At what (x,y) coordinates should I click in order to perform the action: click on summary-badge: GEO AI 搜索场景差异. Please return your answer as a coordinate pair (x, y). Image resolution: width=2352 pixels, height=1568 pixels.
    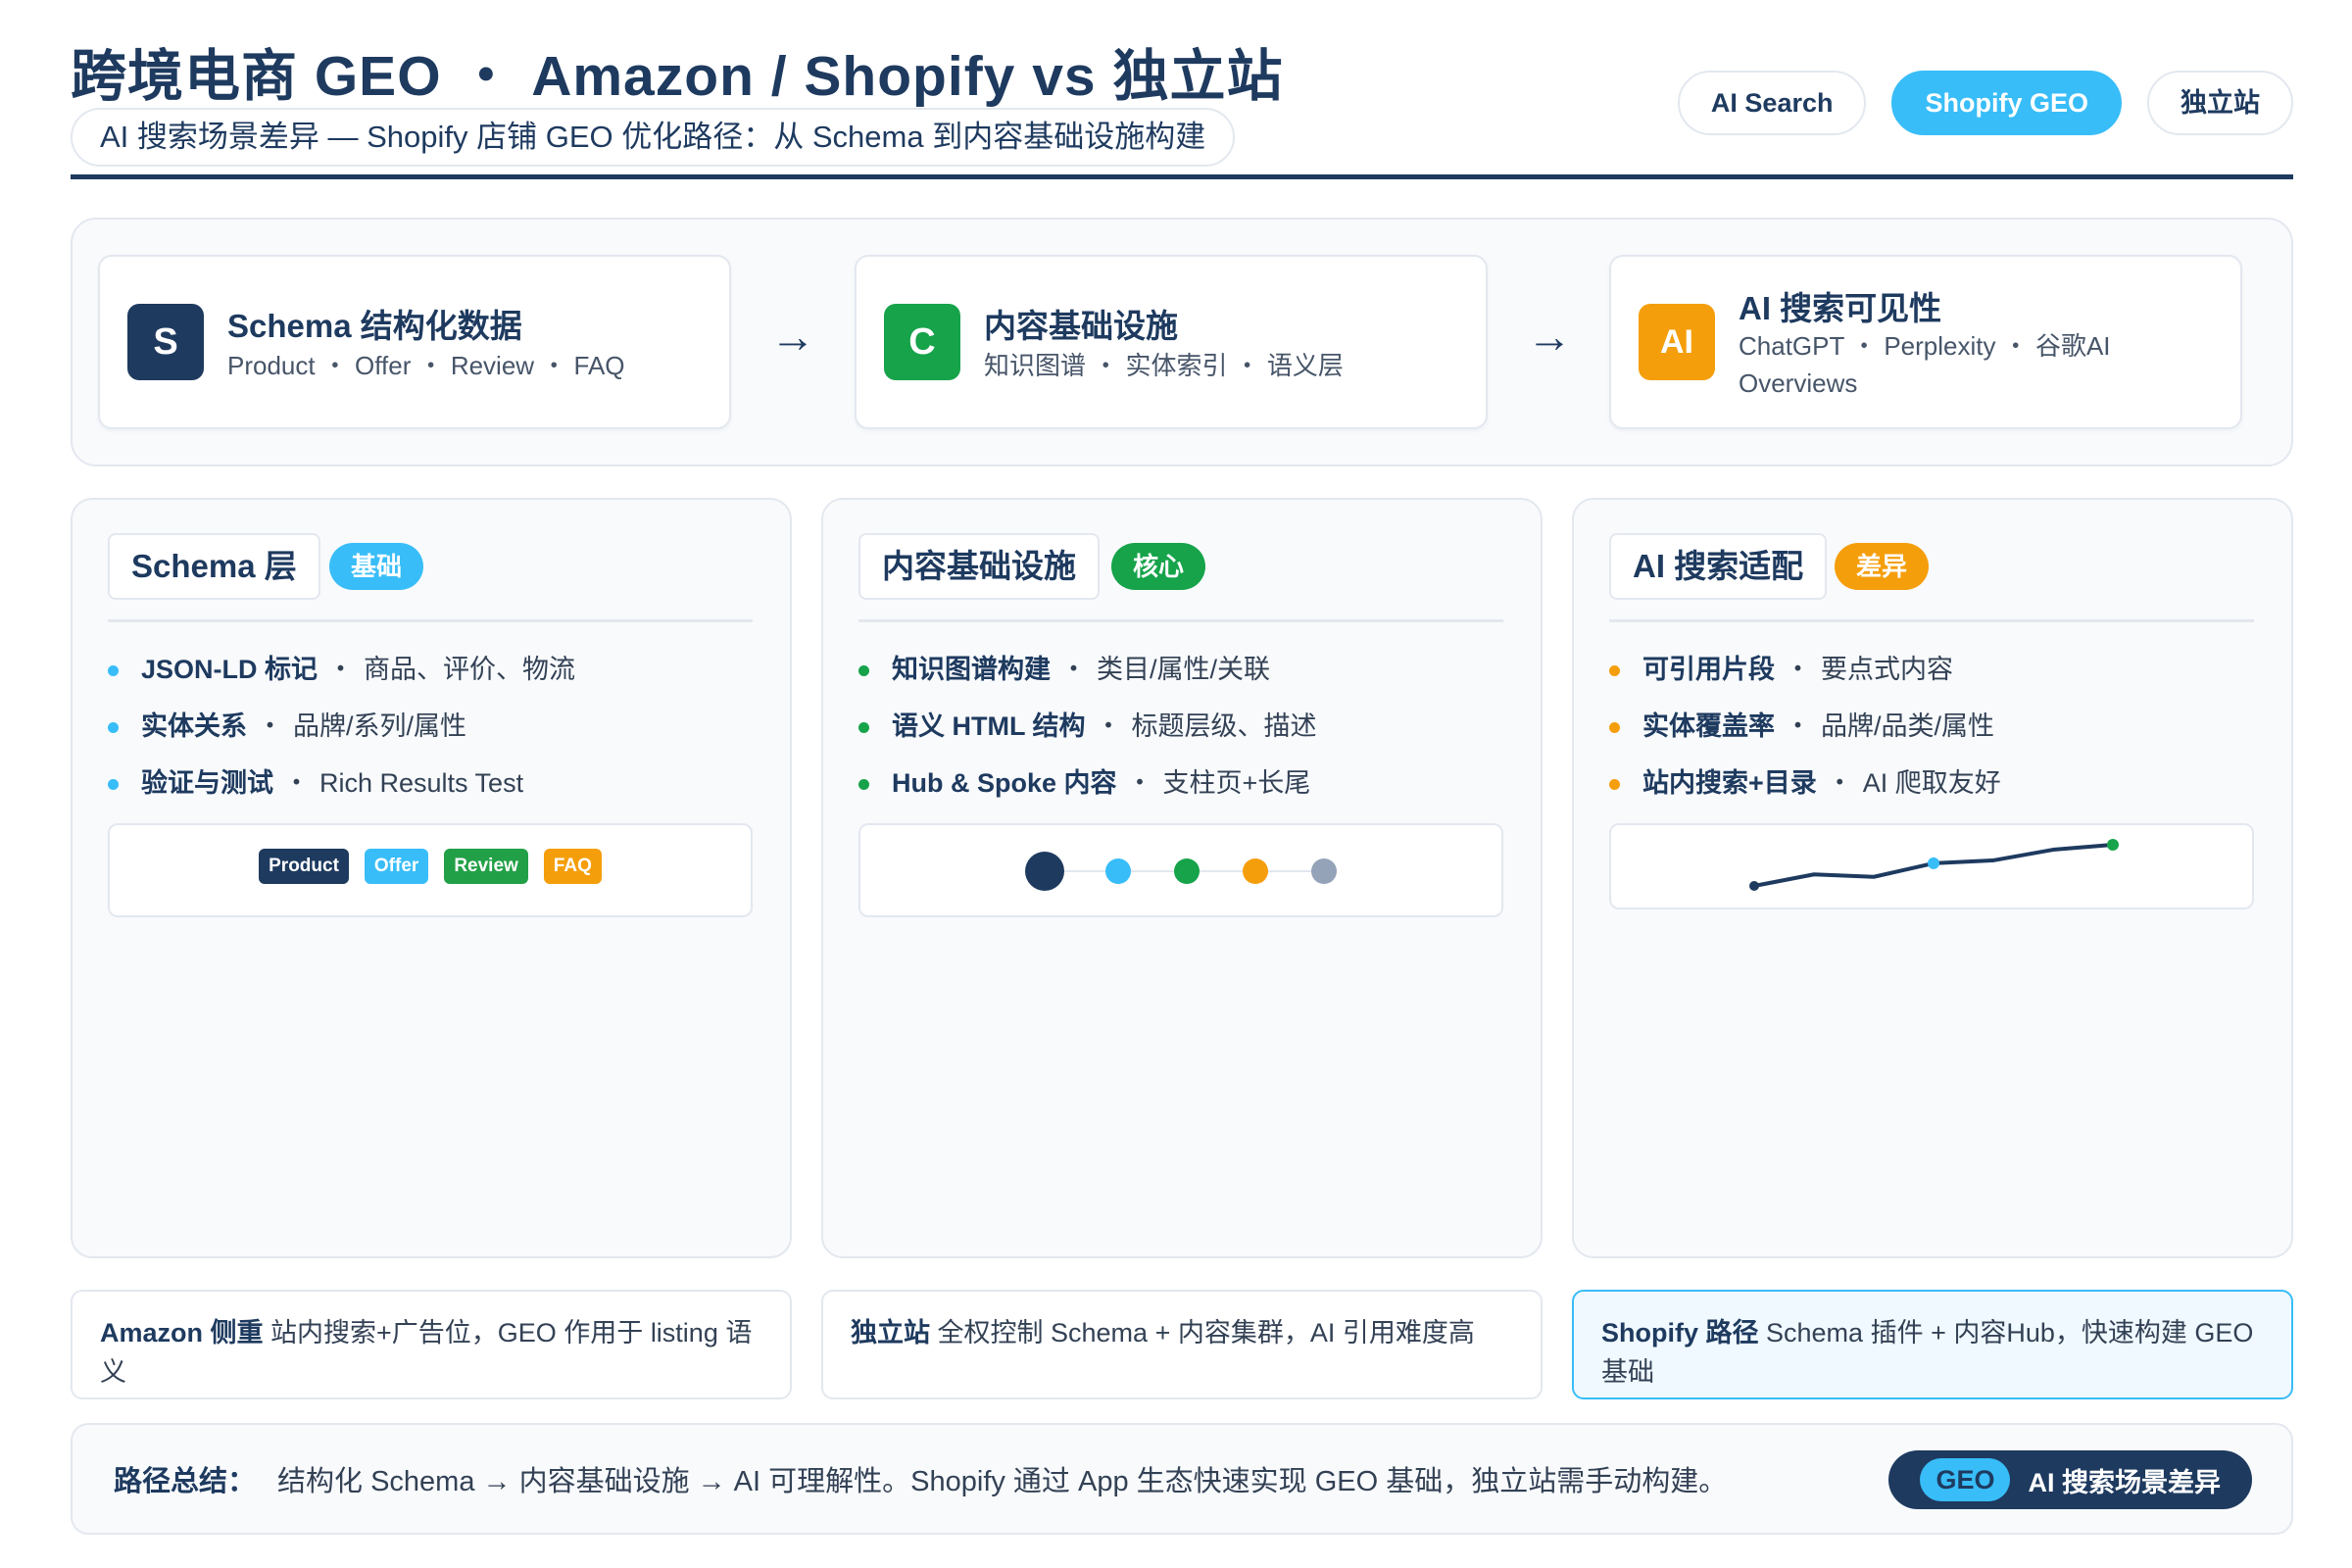
    Looking at the image, I should click on (2070, 1479).